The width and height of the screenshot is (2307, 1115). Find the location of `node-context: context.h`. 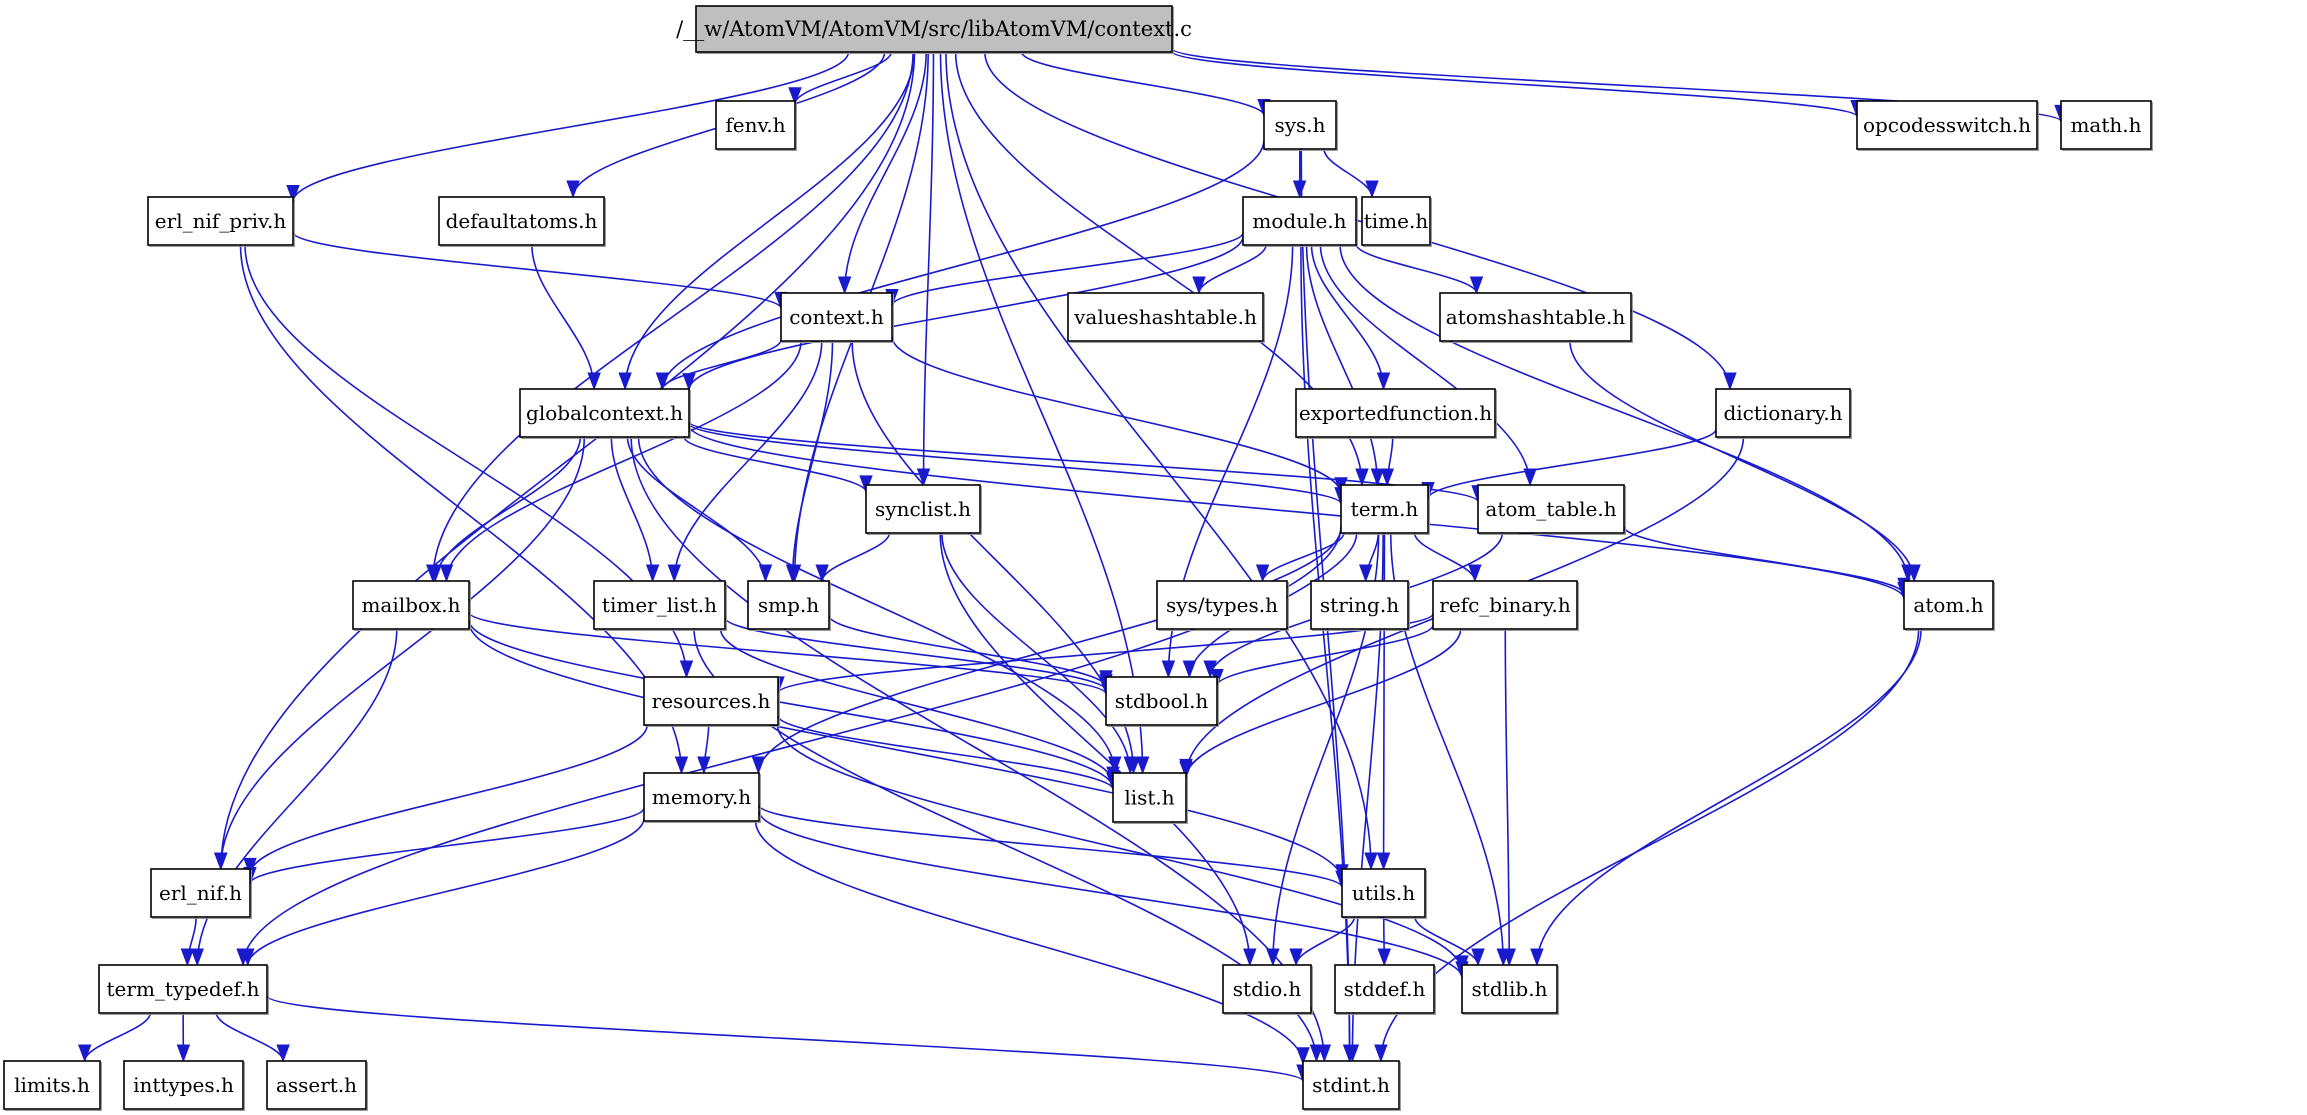

node-context: context.h is located at coordinates (837, 317).